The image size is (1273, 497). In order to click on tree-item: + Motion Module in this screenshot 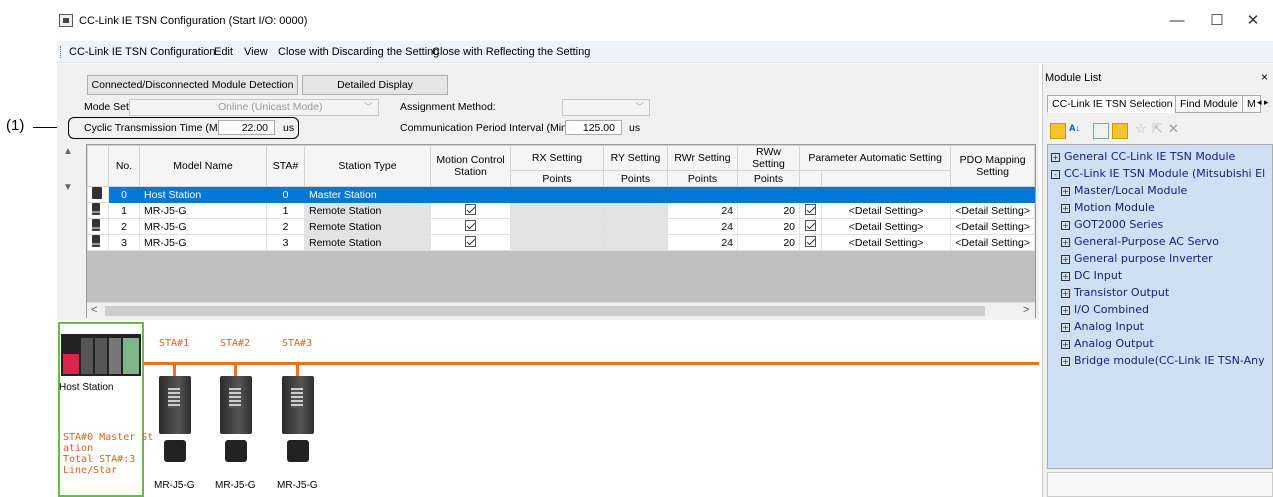, I will do `click(1161, 207)`.